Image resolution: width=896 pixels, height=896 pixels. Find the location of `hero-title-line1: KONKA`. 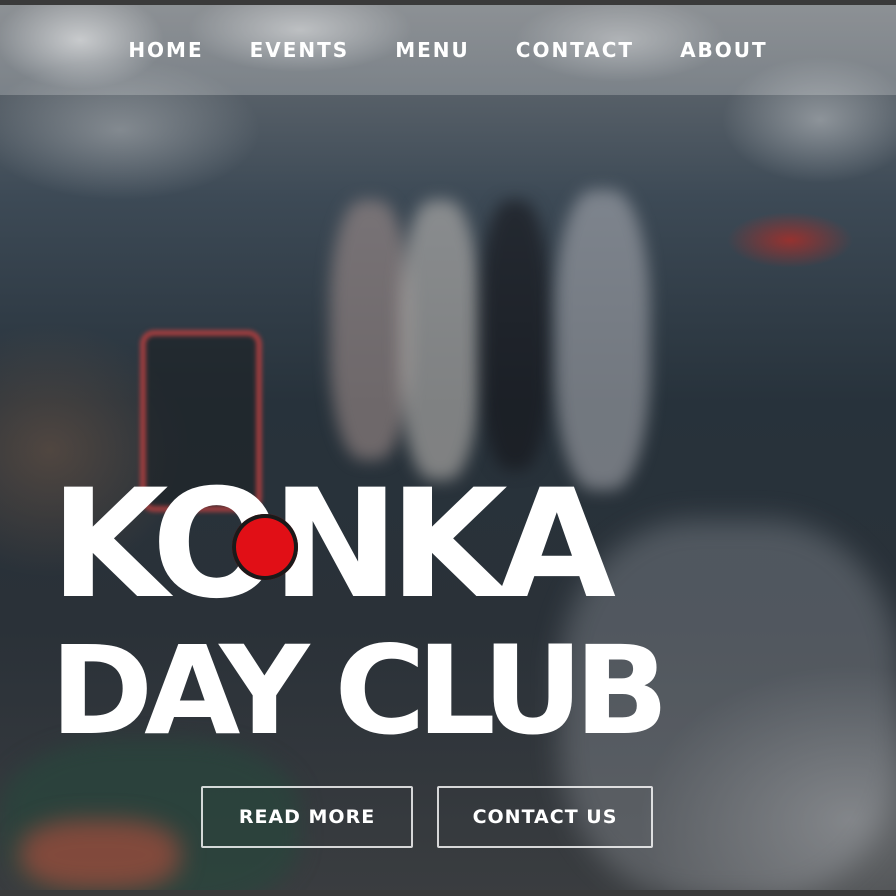

hero-title-line1: KONKA is located at coordinates (333, 545).